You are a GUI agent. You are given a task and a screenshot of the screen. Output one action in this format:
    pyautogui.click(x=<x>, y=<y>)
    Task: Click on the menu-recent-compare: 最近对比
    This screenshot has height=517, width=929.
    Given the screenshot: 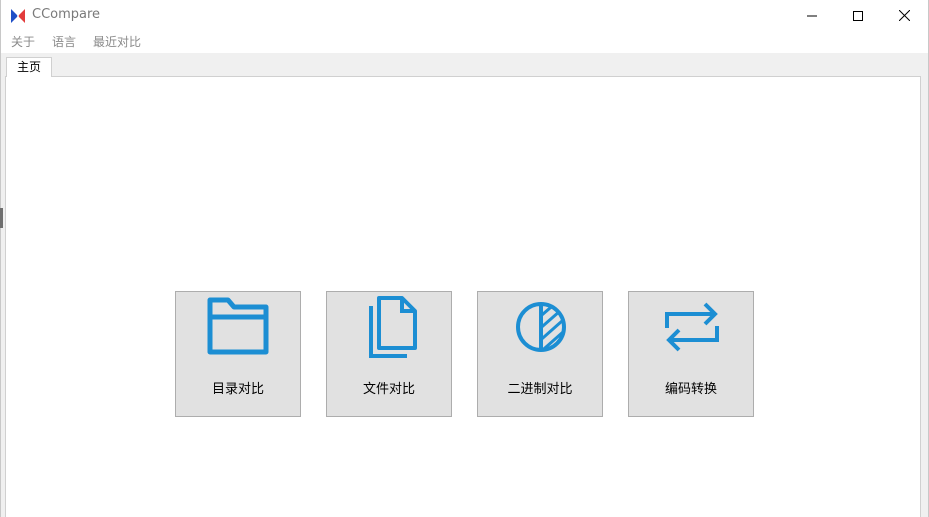 What is the action you would take?
    pyautogui.click(x=117, y=42)
    